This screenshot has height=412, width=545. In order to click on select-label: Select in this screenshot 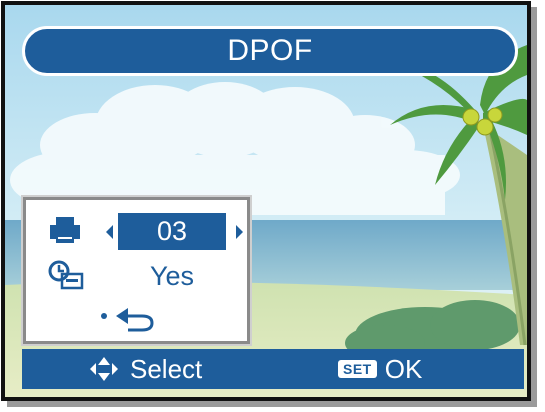, I will do `click(166, 368)`.